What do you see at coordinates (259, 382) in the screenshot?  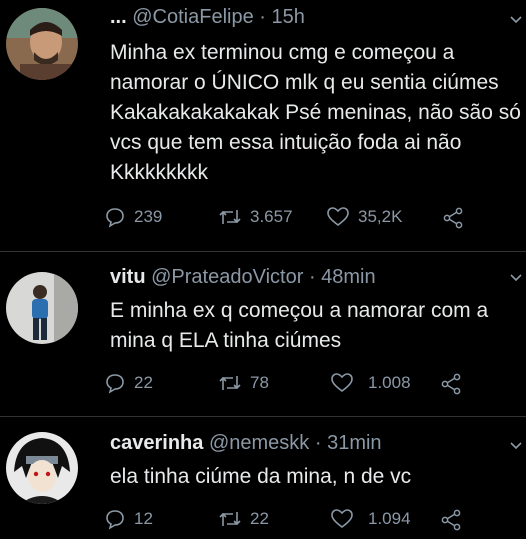 I see `retweet-count: 78` at bounding box center [259, 382].